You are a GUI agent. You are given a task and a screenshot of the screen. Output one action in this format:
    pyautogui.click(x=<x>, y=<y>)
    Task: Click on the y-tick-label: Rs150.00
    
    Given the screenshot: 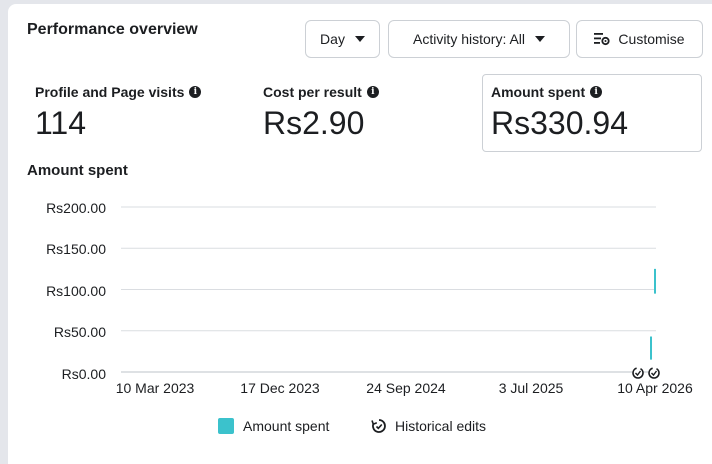 What is the action you would take?
    pyautogui.click(x=76, y=249)
    